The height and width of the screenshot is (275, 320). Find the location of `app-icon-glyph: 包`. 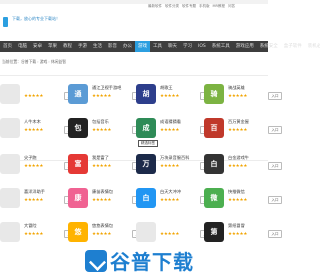

app-icon-glyph: 包 is located at coordinates (78, 128).